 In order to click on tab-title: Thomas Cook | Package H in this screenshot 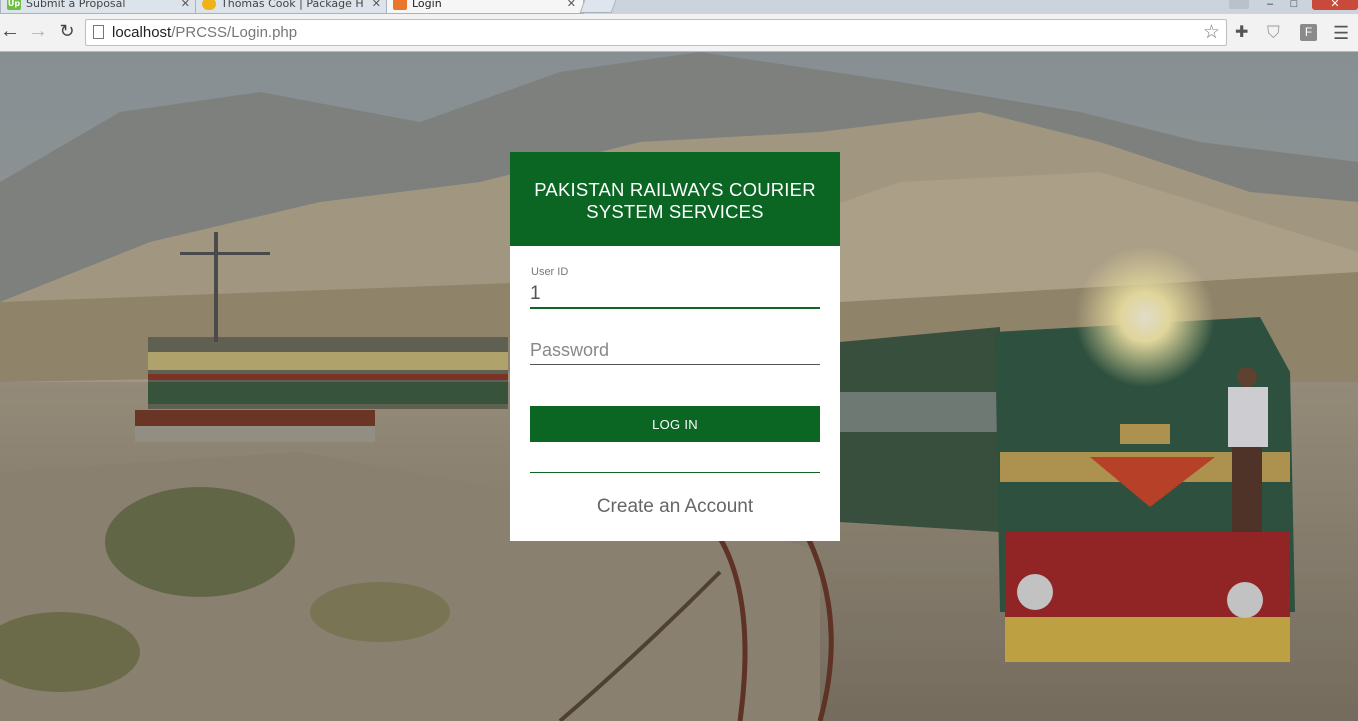, I will do `click(292, 5)`.